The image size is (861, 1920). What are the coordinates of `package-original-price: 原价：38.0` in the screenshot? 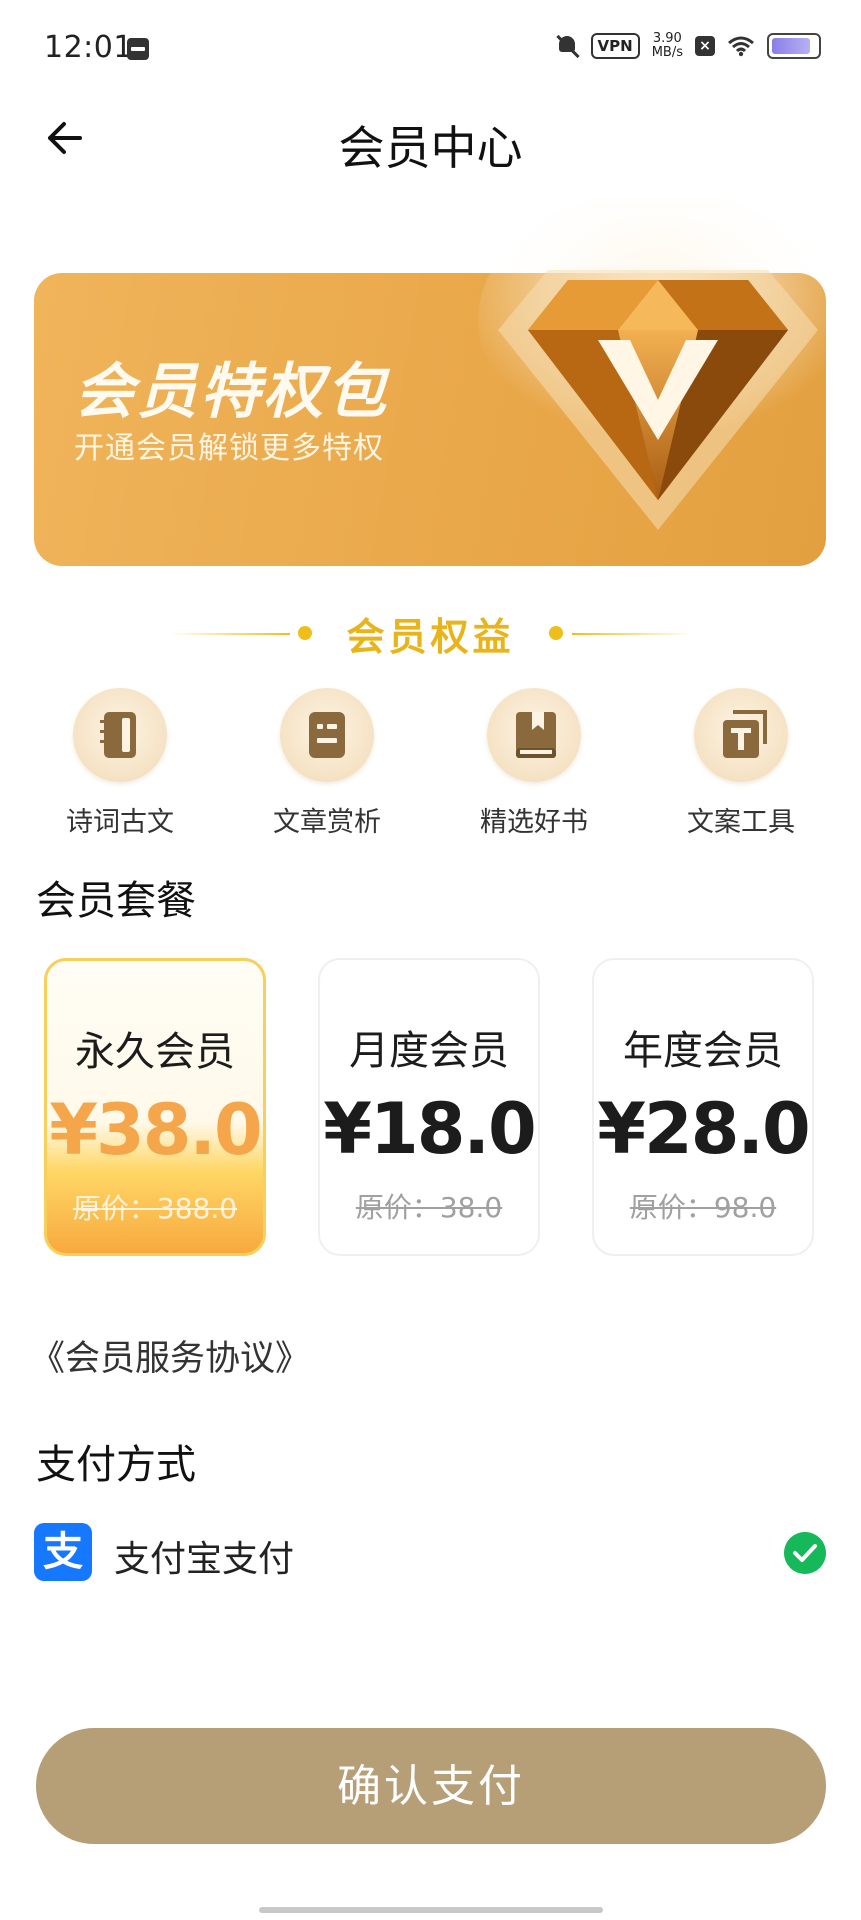 It's located at (429, 1207).